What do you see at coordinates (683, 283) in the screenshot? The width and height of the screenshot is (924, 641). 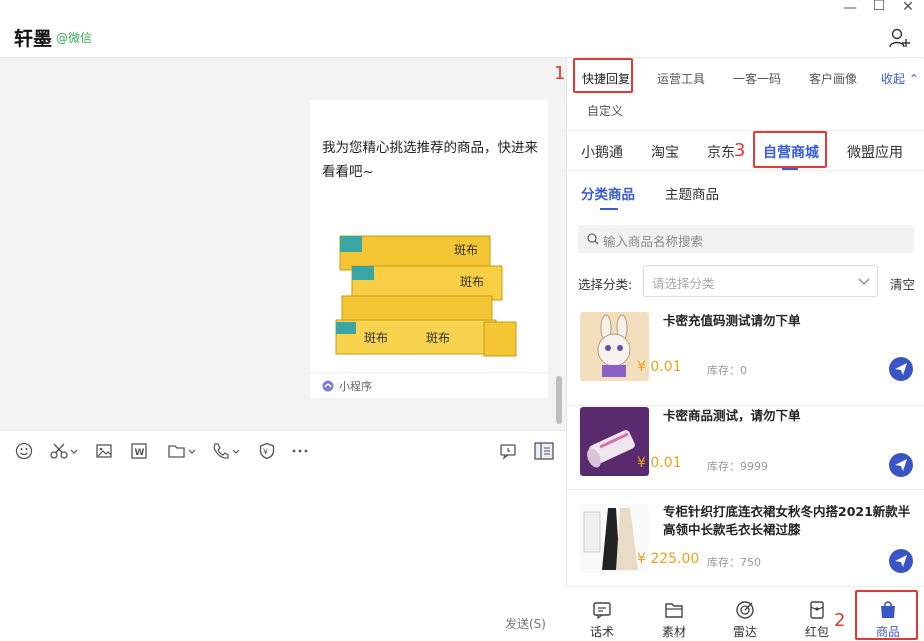 I see `category-placeholder: 请选择分类` at bounding box center [683, 283].